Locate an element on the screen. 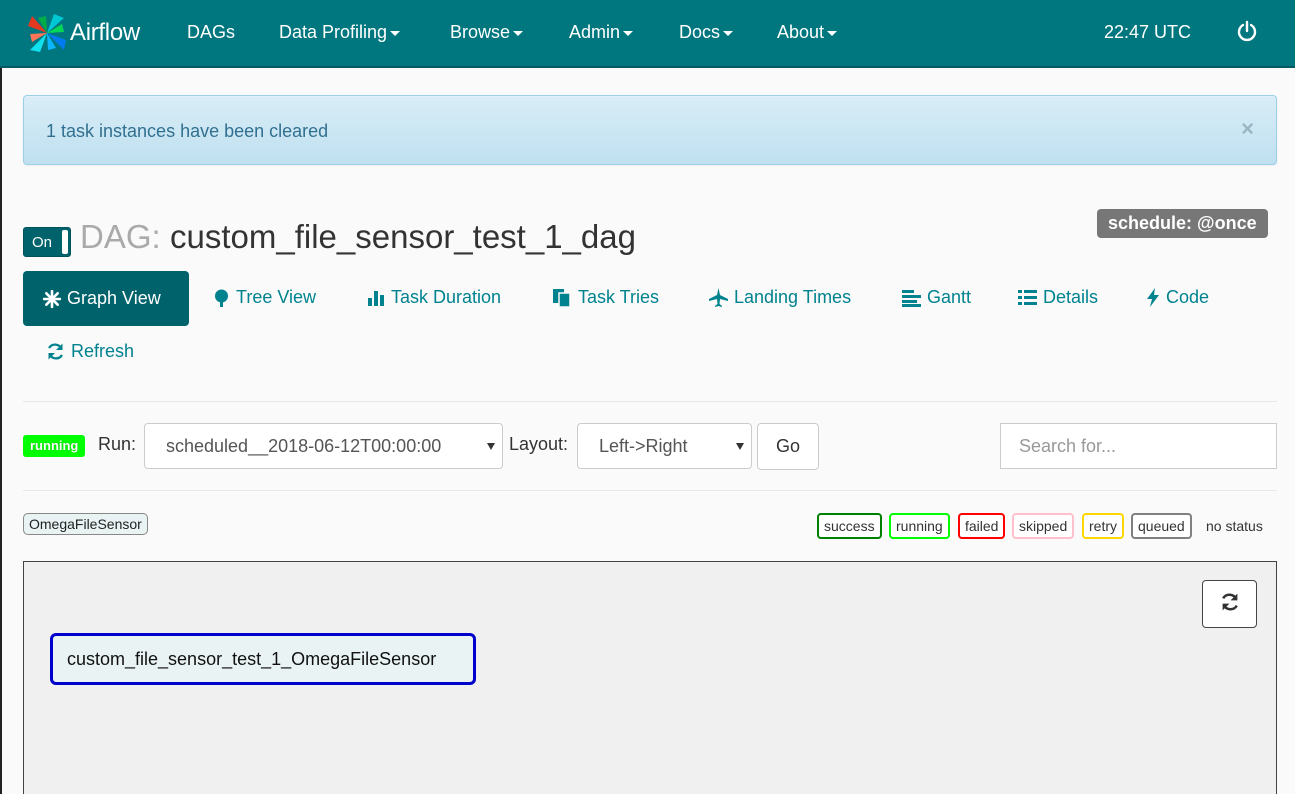  duplicate-icon is located at coordinates (562, 298).